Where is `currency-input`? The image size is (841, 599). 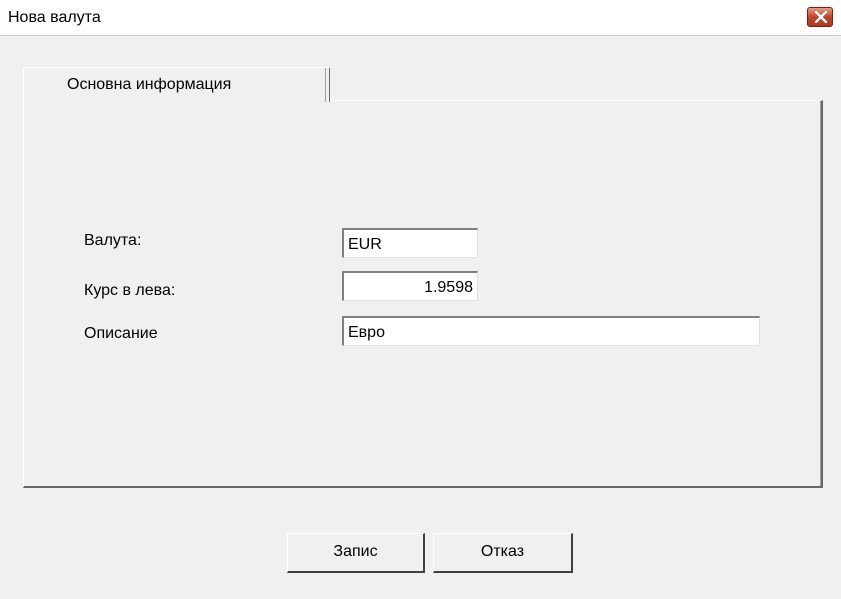
currency-input is located at coordinates (410, 243).